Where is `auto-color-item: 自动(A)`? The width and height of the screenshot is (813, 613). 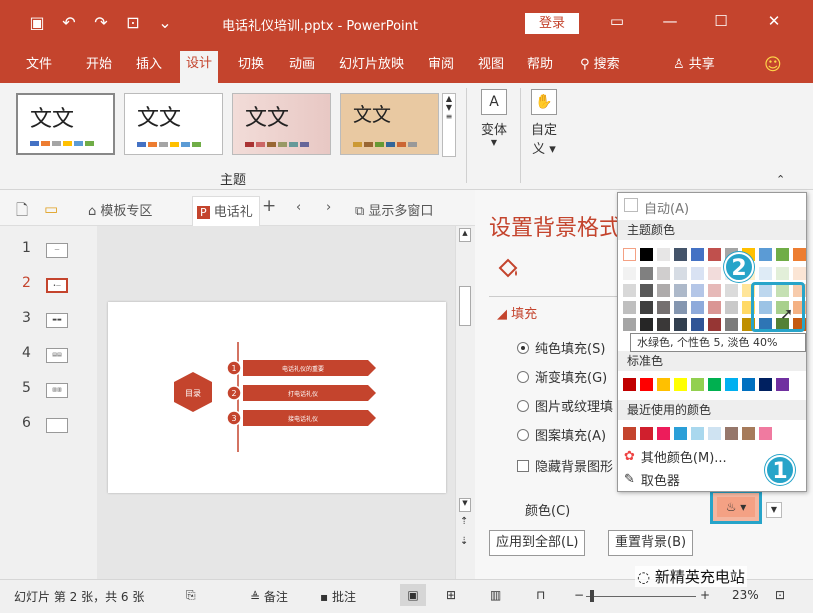 auto-color-item: 自动(A) is located at coordinates (712, 205).